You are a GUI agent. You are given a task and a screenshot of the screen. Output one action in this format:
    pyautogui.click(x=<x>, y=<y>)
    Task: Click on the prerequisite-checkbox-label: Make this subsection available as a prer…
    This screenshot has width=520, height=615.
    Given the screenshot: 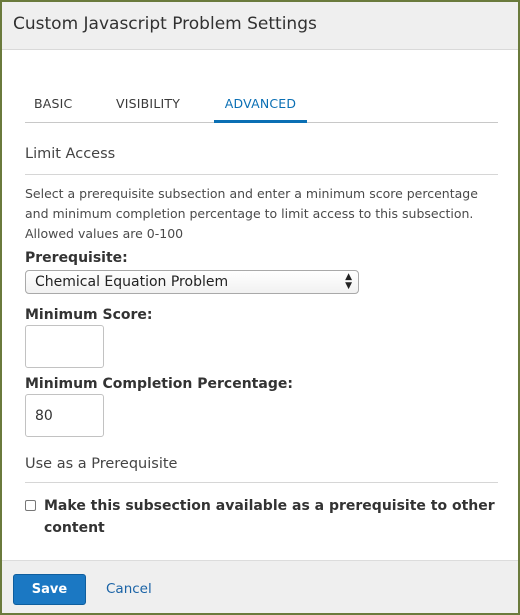 What is the action you would take?
    pyautogui.click(x=274, y=517)
    